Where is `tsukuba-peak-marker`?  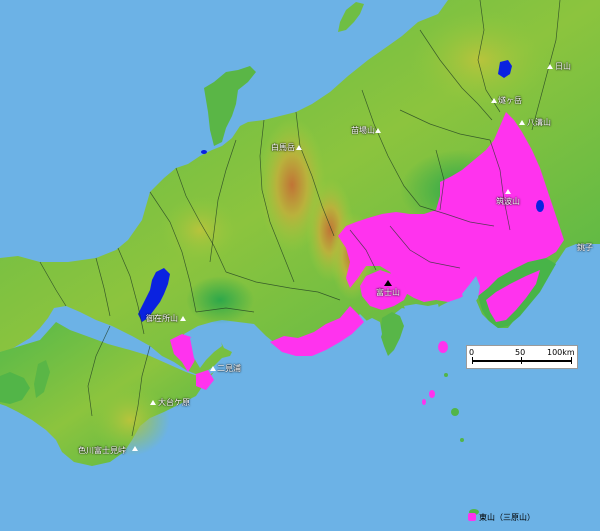
tsukuba-peak-marker is located at coordinates (508, 191).